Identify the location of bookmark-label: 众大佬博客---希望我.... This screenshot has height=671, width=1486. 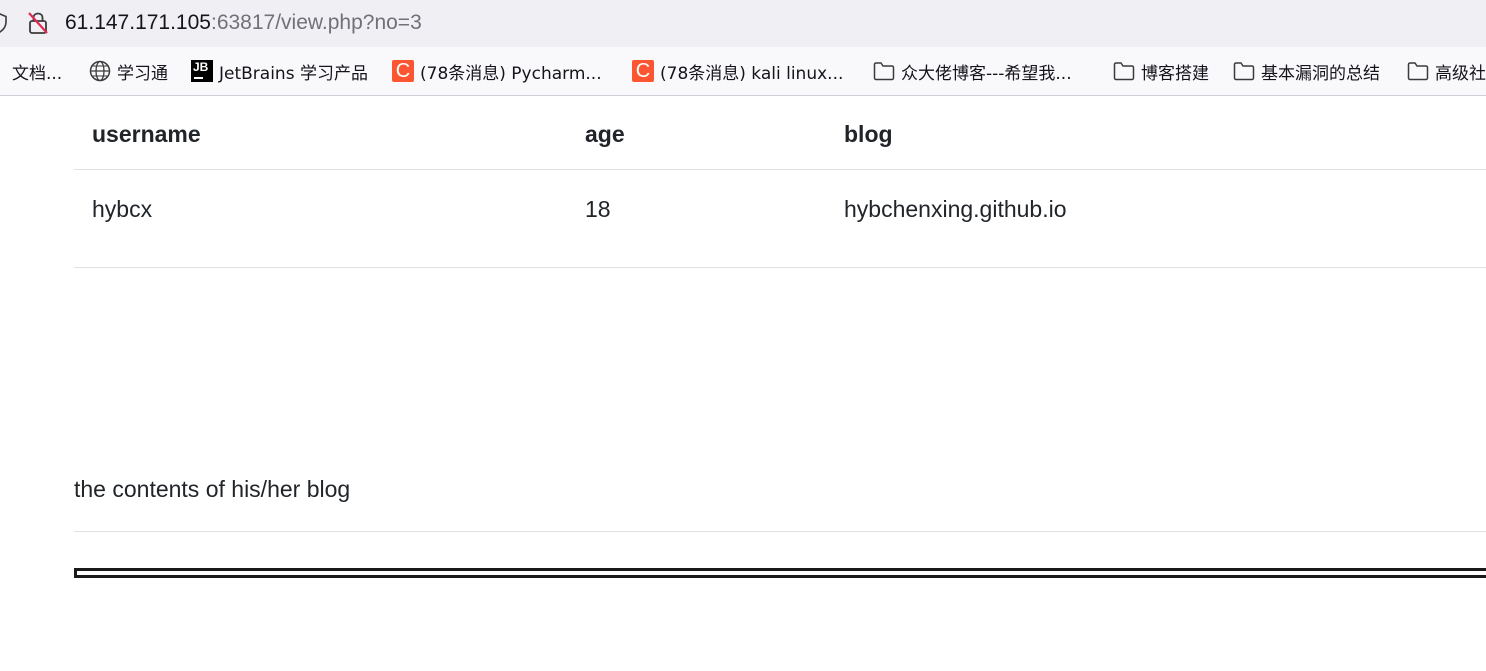
(986, 73).